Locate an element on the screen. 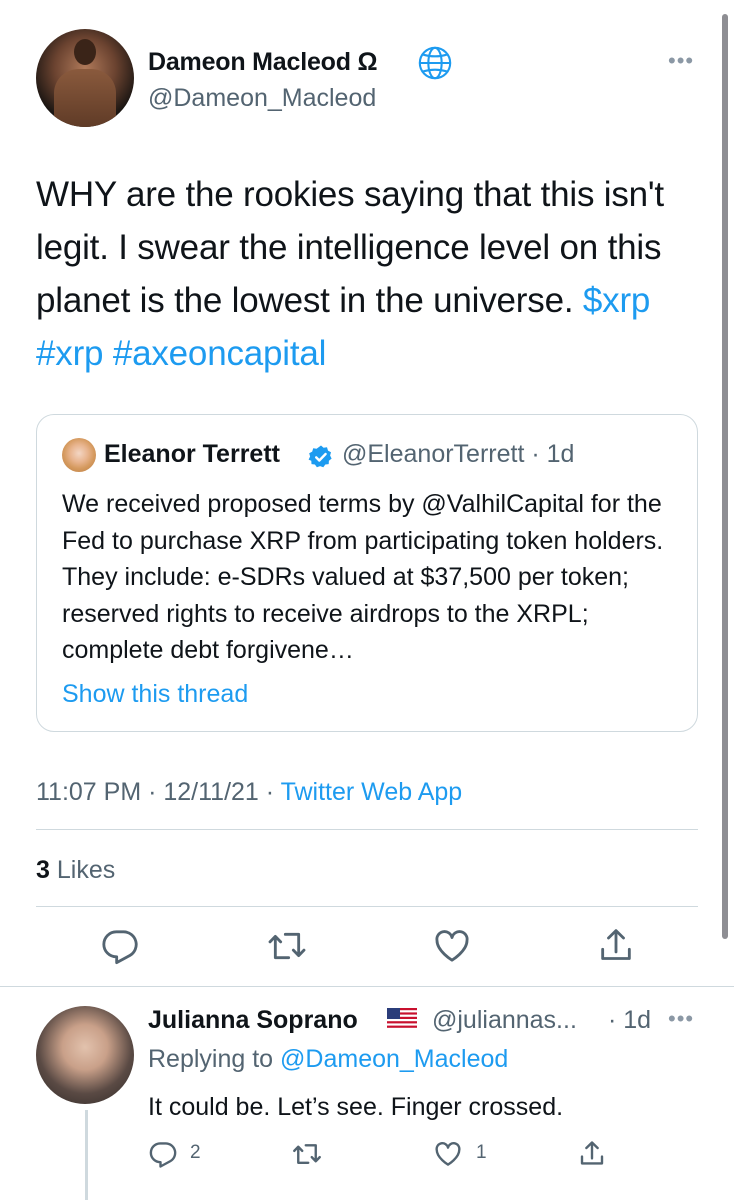 The height and width of the screenshot is (1200, 734). likes-stat: 3 Likes is located at coordinates (75, 870).